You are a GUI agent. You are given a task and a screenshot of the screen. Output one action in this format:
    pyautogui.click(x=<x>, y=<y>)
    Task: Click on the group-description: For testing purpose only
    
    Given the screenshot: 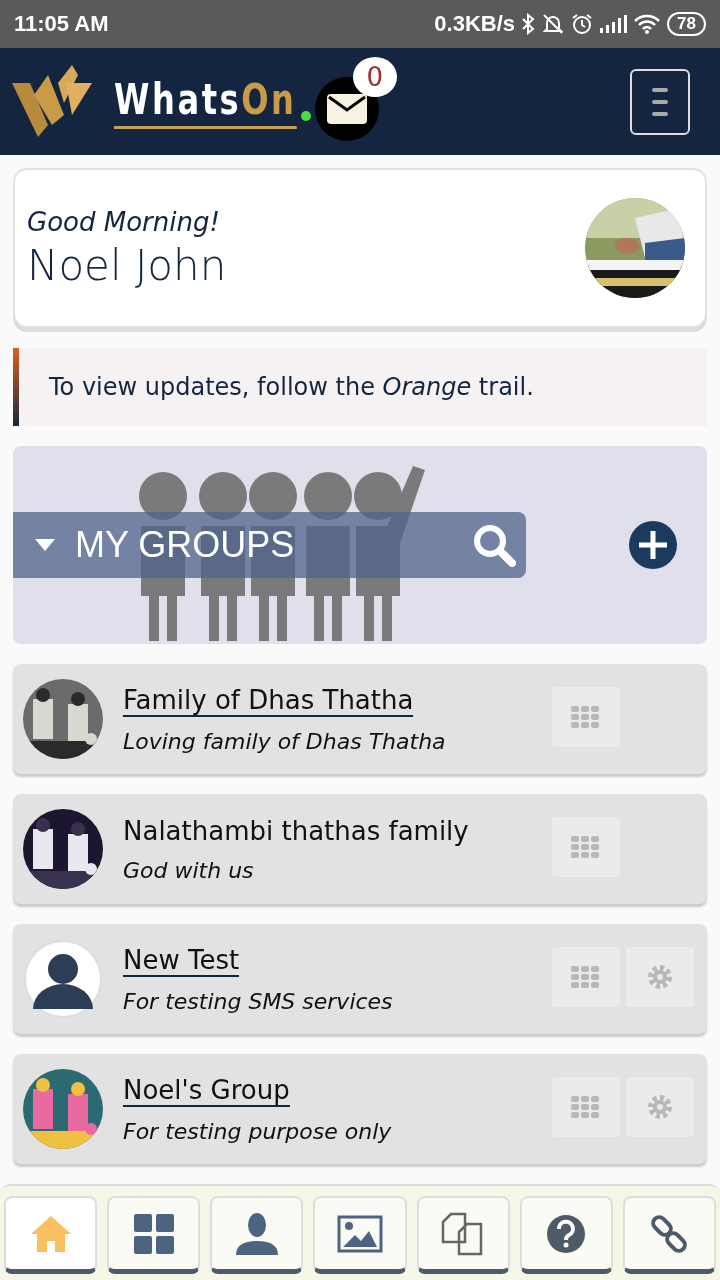 What is the action you would take?
    pyautogui.click(x=257, y=1131)
    